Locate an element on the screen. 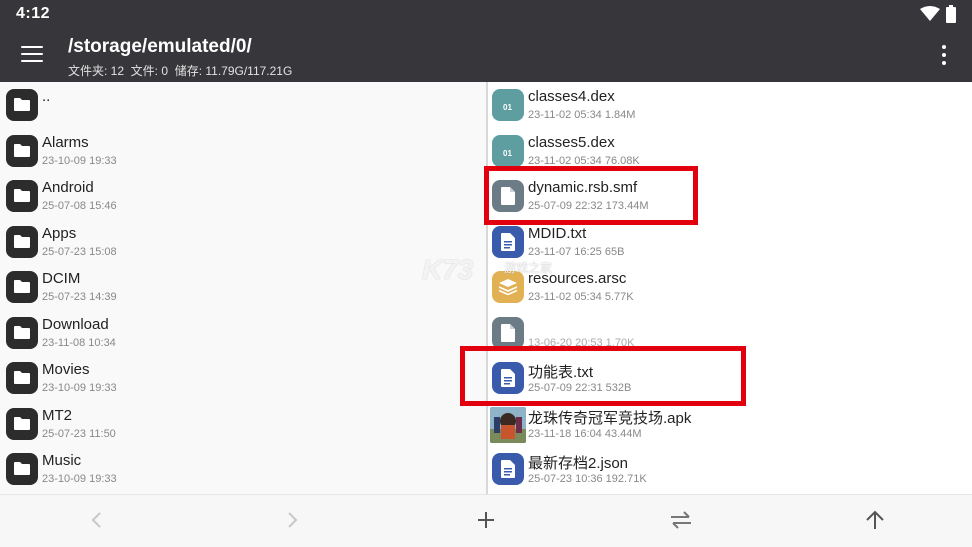 The width and height of the screenshot is (972, 547). list-item: 最新存档2.json 25-07-23 10:36 192.71K is located at coordinates (730, 469).